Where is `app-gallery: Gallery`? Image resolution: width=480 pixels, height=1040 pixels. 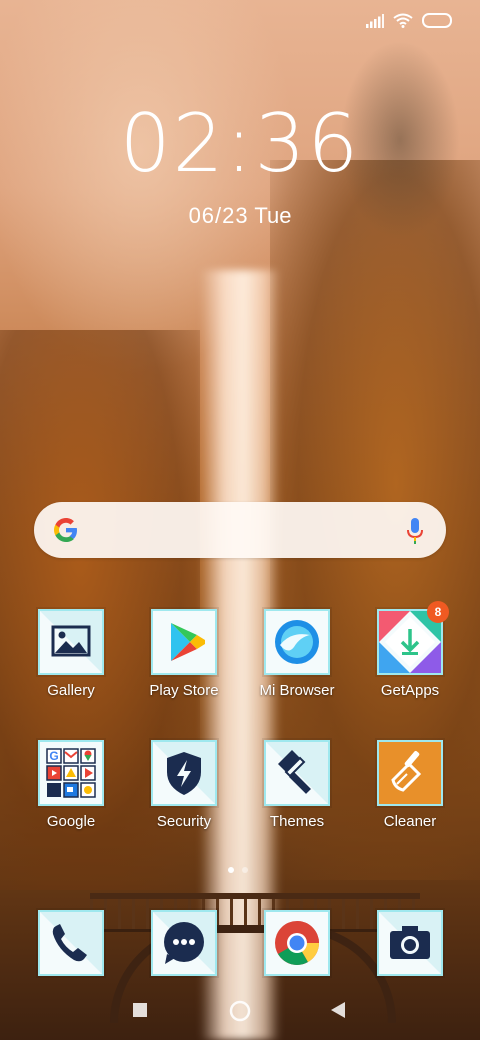 app-gallery: Gallery is located at coordinates (71, 654).